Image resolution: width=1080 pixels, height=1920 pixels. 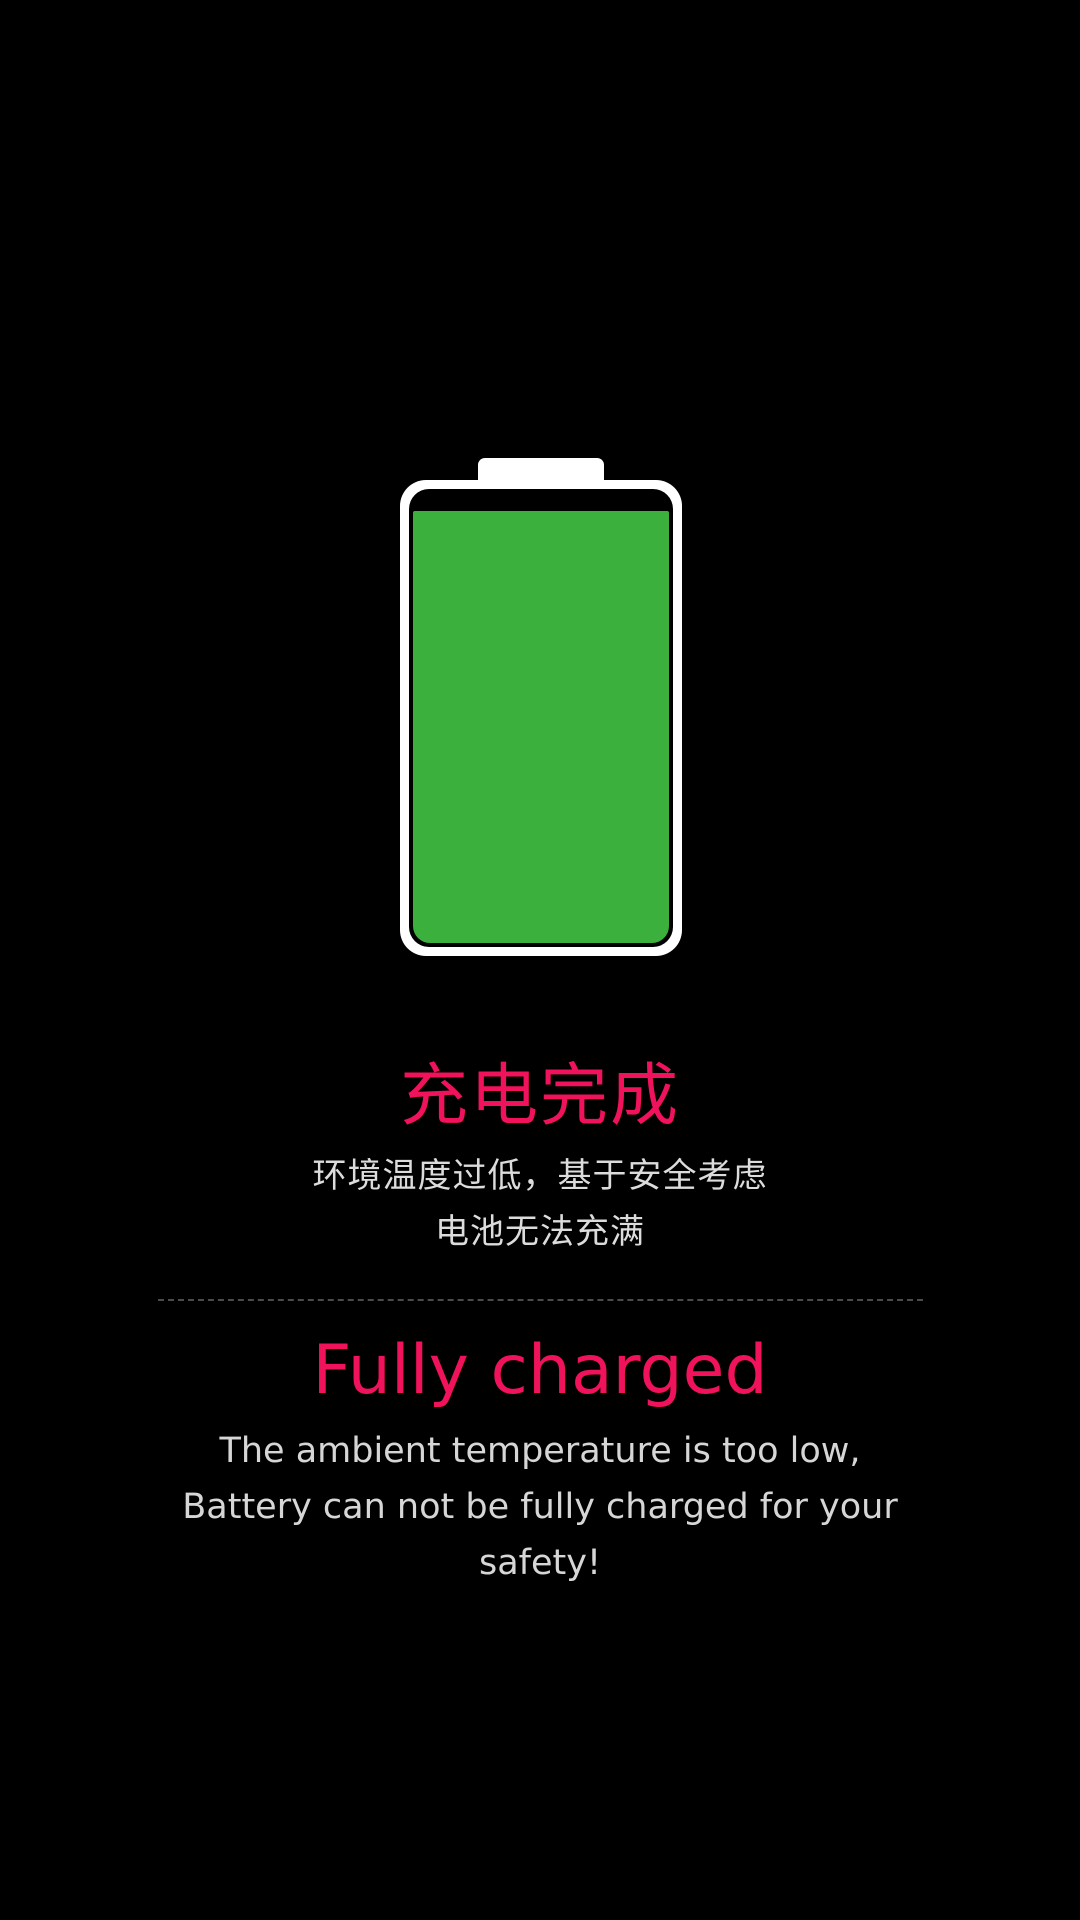 What do you see at coordinates (540, 1176) in the screenshot?
I see `message-cn-line1: 环境温度过低，基于安全考虑` at bounding box center [540, 1176].